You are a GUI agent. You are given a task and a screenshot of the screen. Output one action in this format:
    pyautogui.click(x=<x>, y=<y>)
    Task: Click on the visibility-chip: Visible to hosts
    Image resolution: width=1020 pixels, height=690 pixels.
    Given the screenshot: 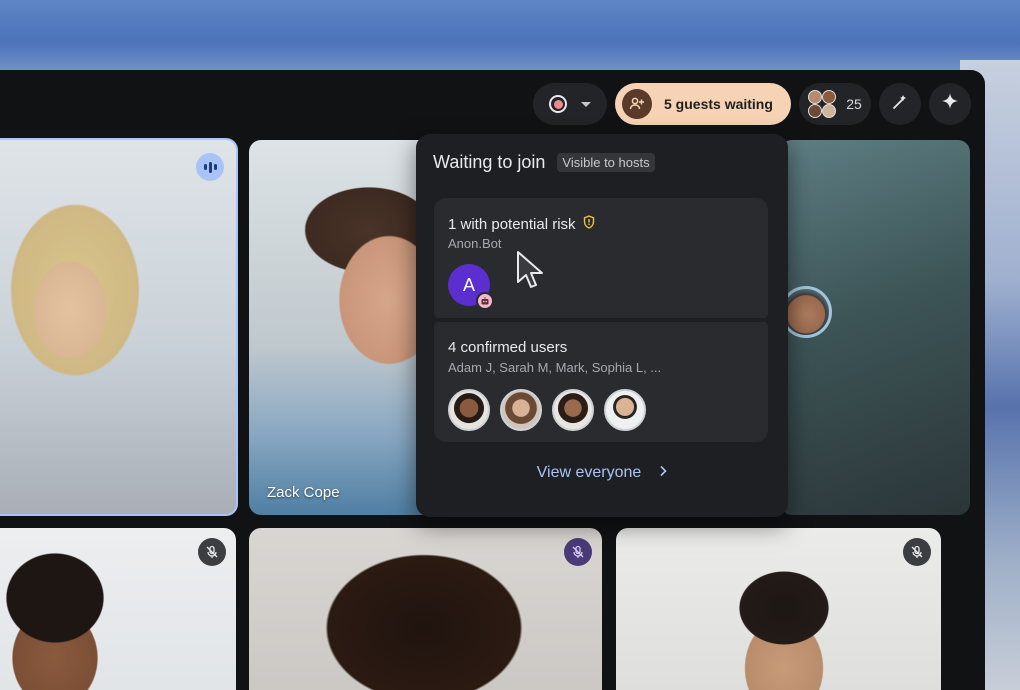 What is the action you would take?
    pyautogui.click(x=606, y=162)
    